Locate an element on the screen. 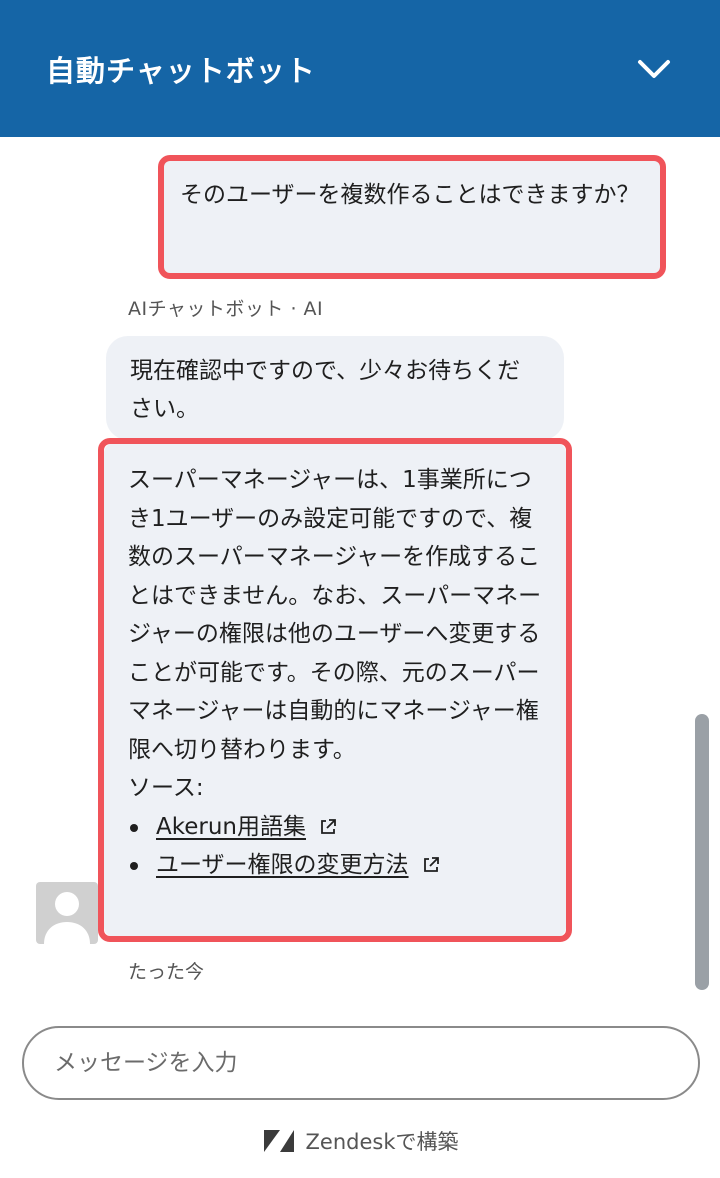  chevron-down-icon is located at coordinates (654, 69).